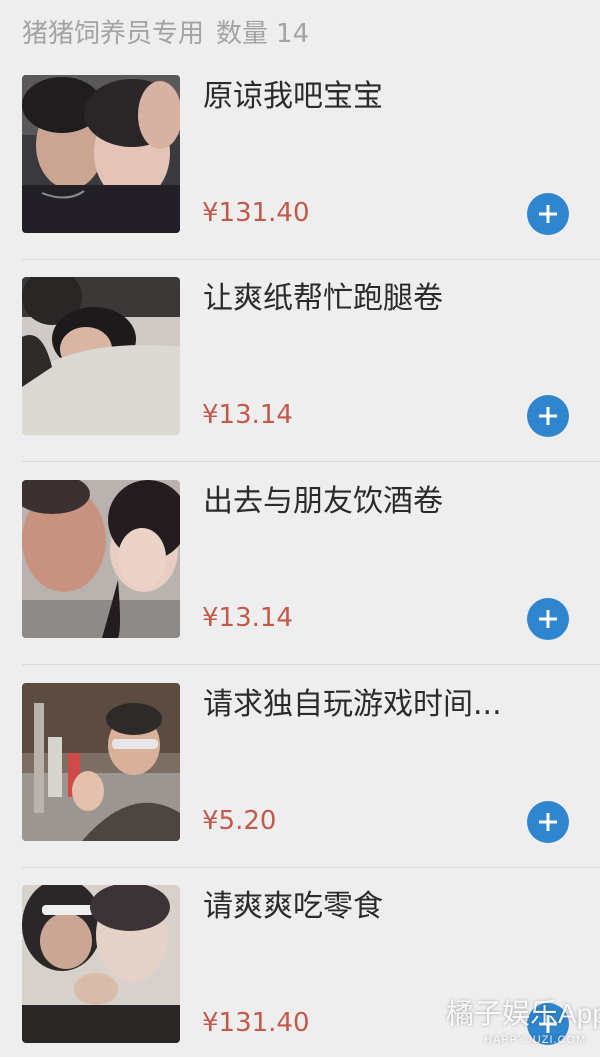  Describe the element at coordinates (323, 298) in the screenshot. I see `item-title: 让爽纸帮忙跑腿卷` at that location.